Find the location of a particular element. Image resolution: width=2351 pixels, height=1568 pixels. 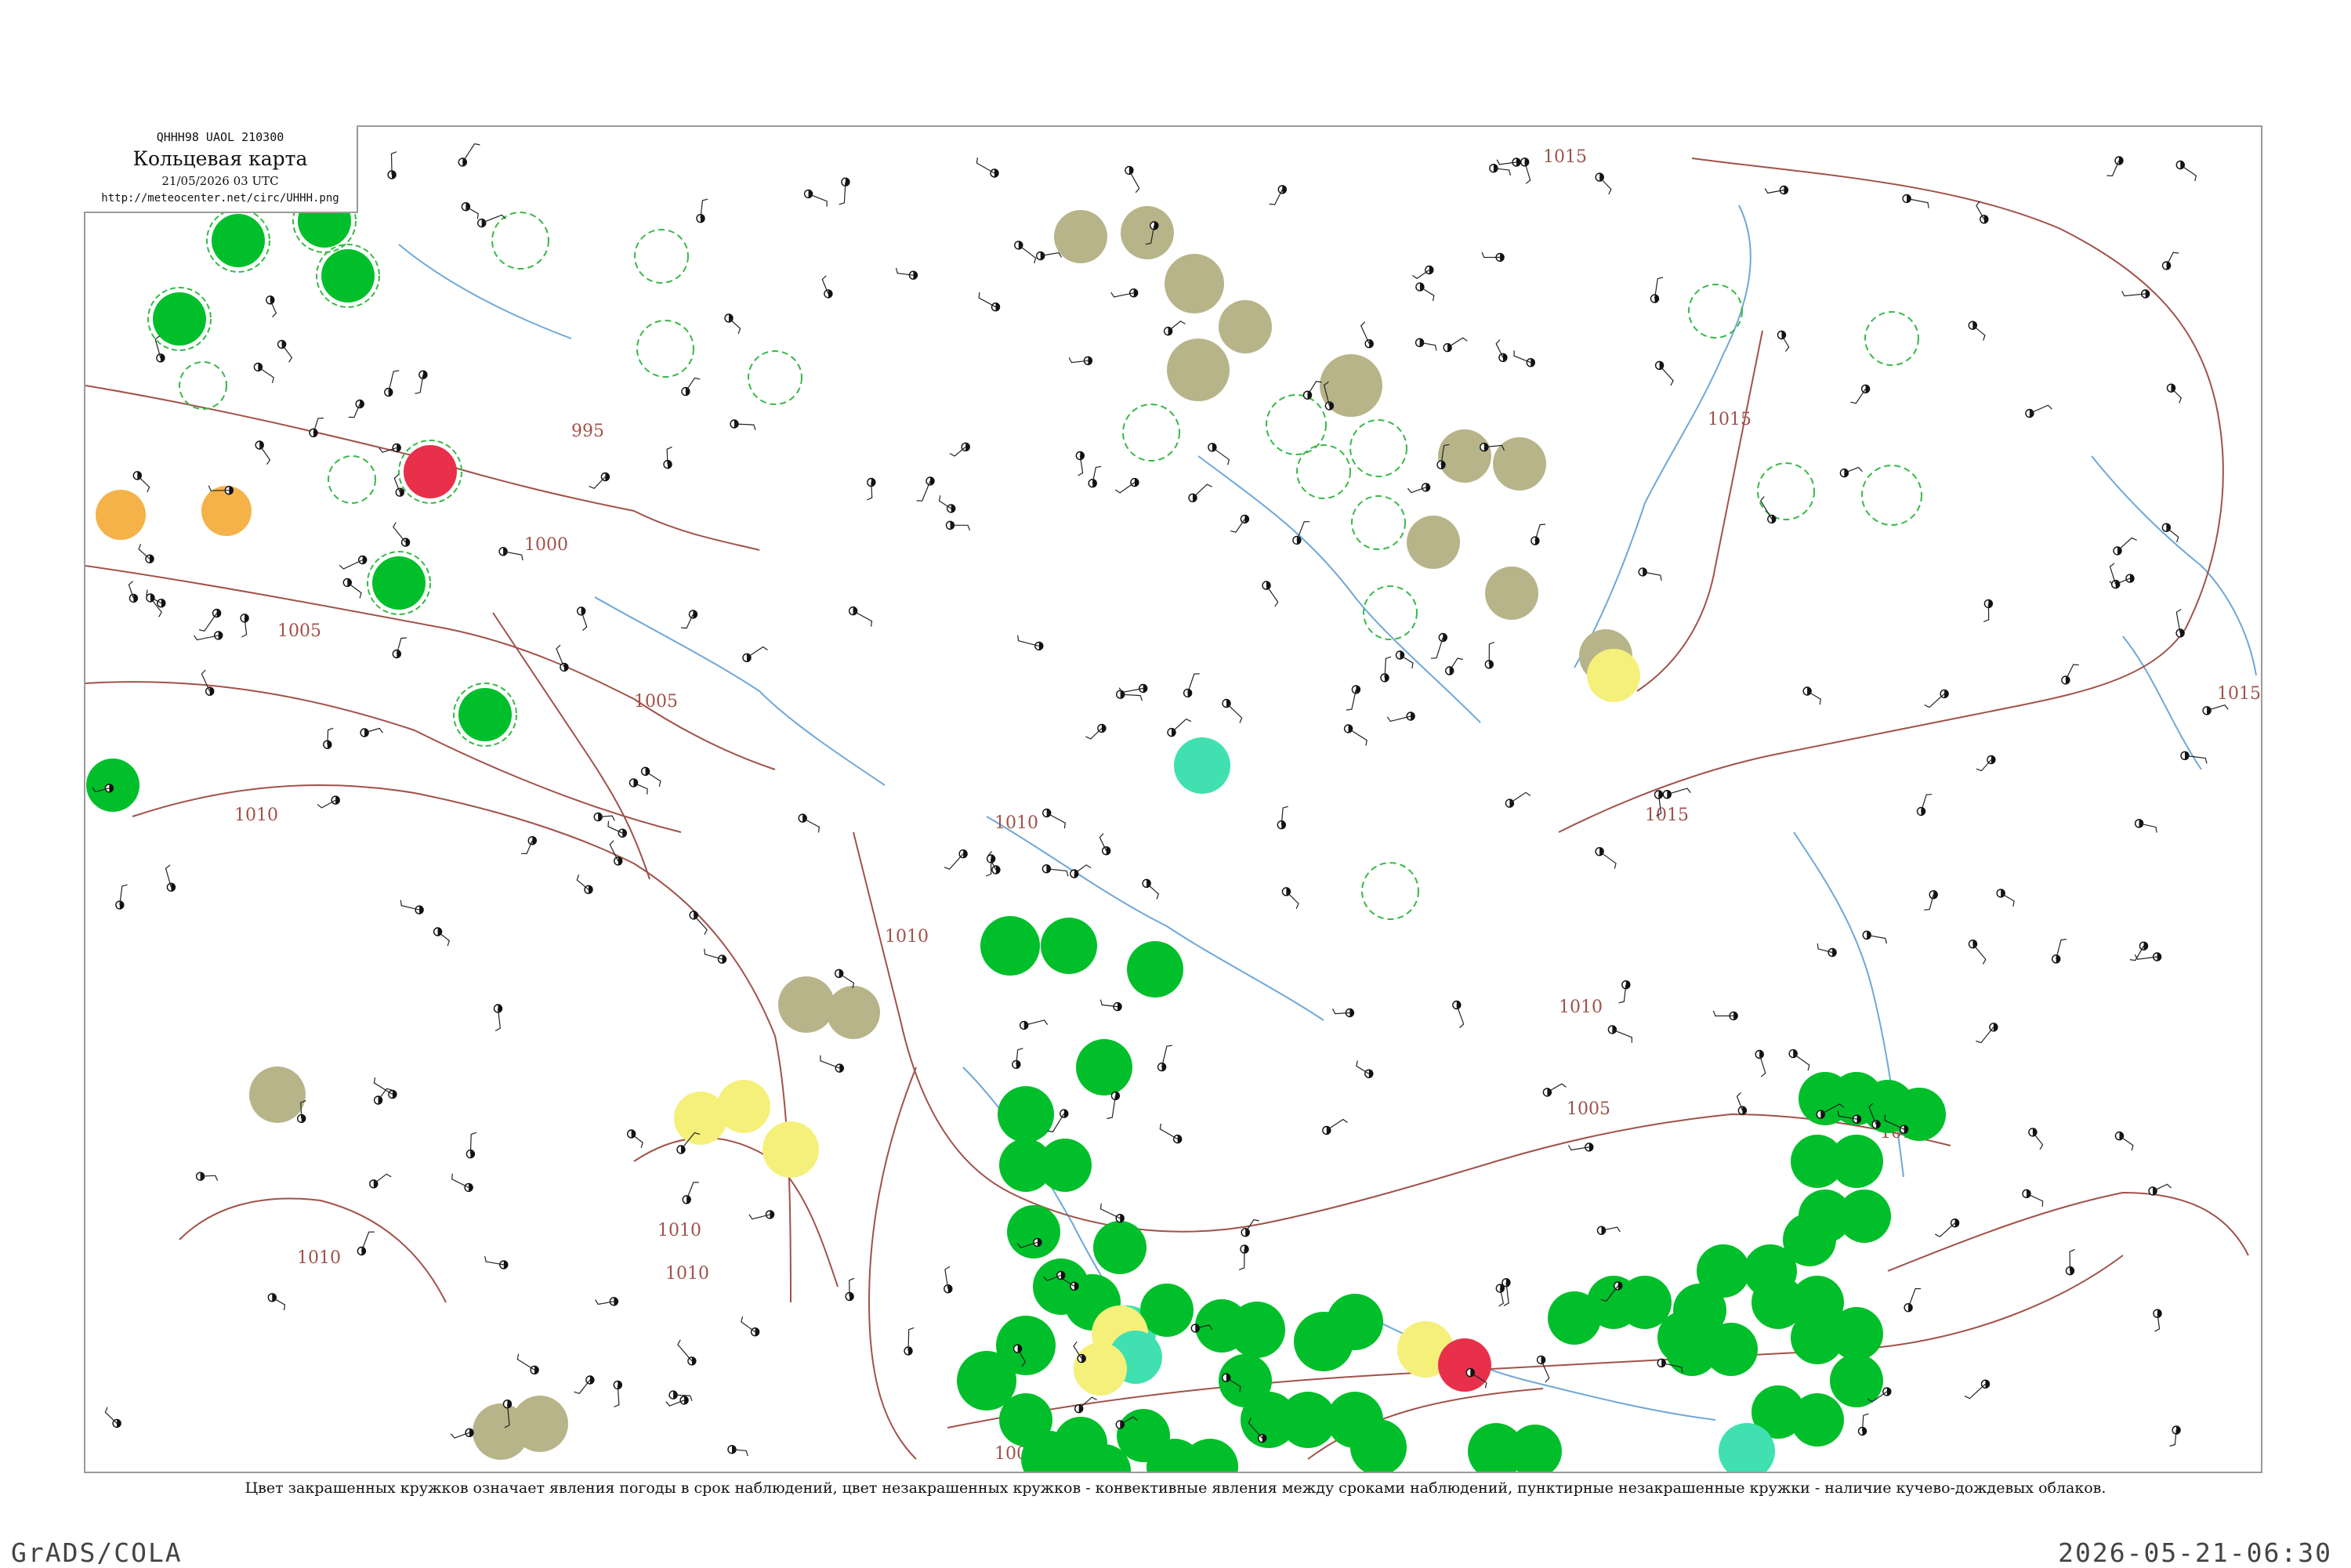

isobar-label-1005-center: 1005 is located at coordinates (656, 702).